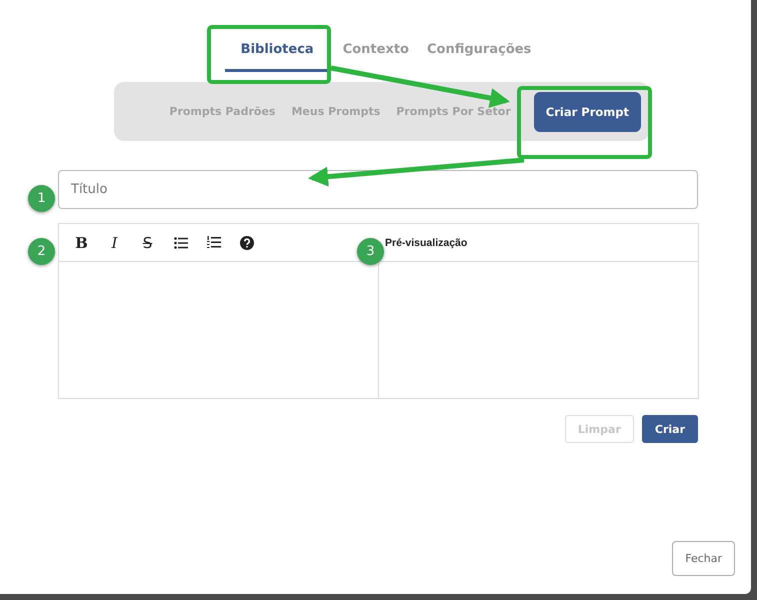 This screenshot has width=757, height=600. I want to click on bold-button: B, so click(81, 243).